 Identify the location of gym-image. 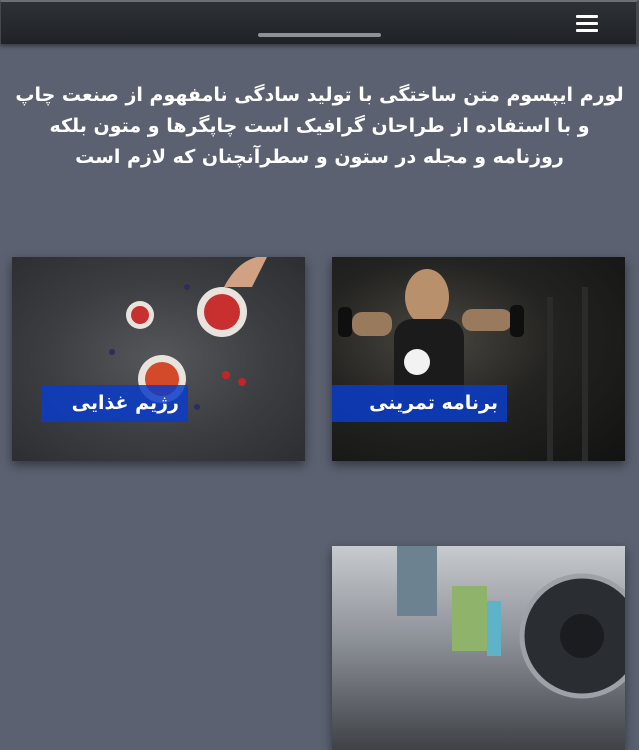
(511, 622).